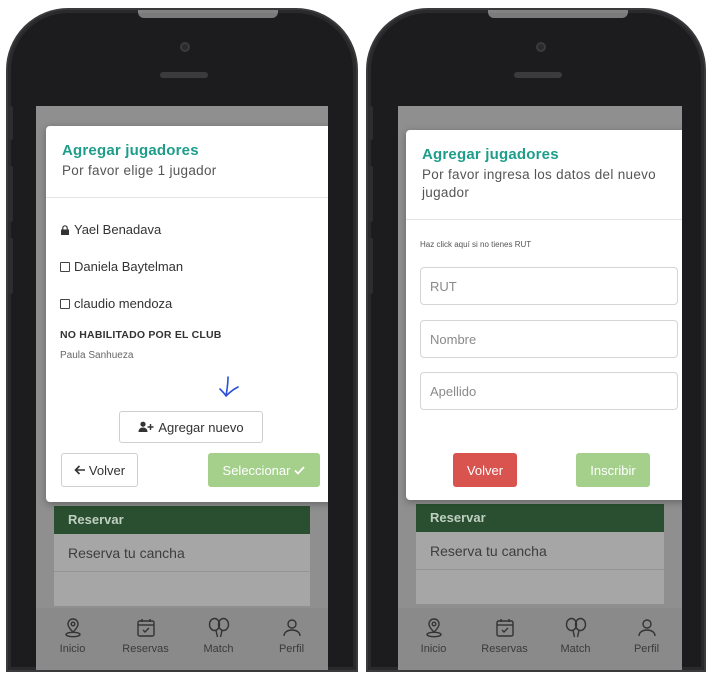 The width and height of the screenshot is (712, 675). Describe the element at coordinates (201, 427) in the screenshot. I see `add-new-label: Agregar nuevo` at that location.